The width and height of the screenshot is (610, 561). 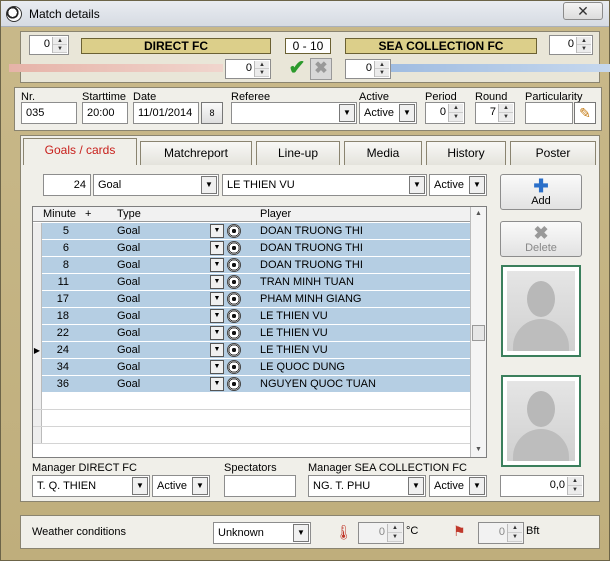 What do you see at coordinates (298, 153) in the screenshot?
I see `tab-line-up: Line-up` at bounding box center [298, 153].